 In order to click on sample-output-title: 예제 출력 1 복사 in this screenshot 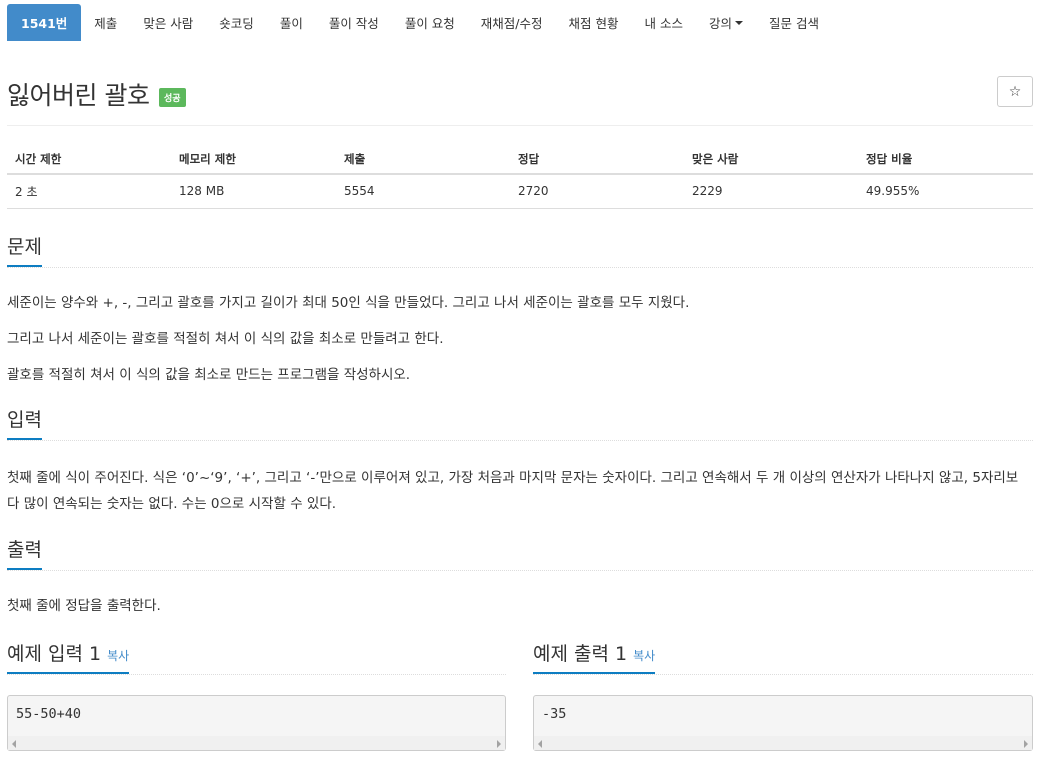, I will do `click(594, 656)`.